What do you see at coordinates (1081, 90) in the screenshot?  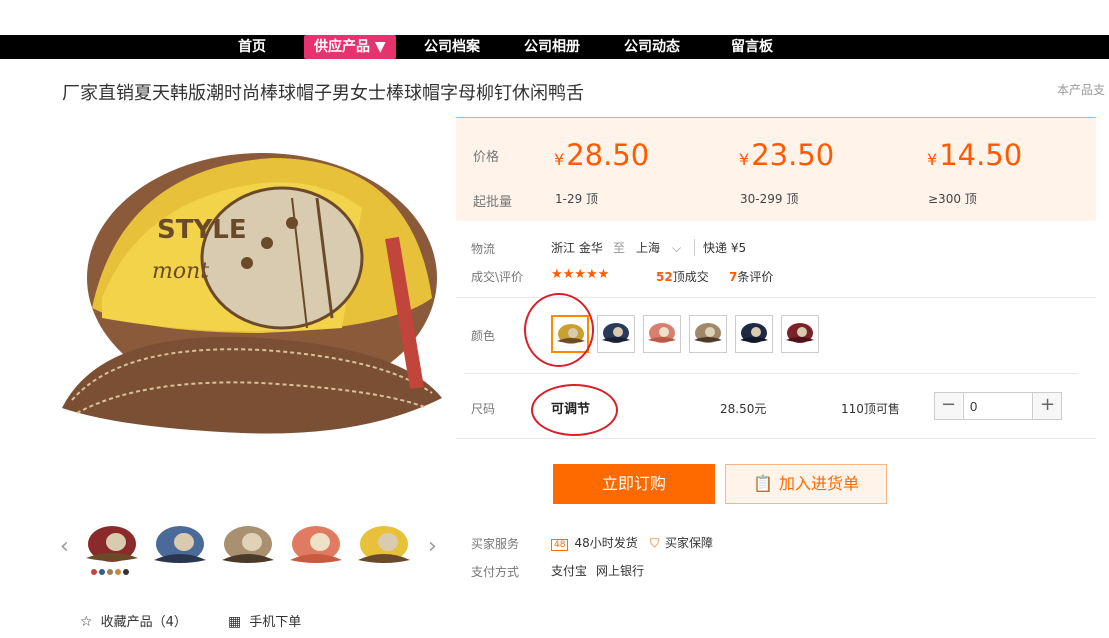 I see `side-note: 本产品支` at bounding box center [1081, 90].